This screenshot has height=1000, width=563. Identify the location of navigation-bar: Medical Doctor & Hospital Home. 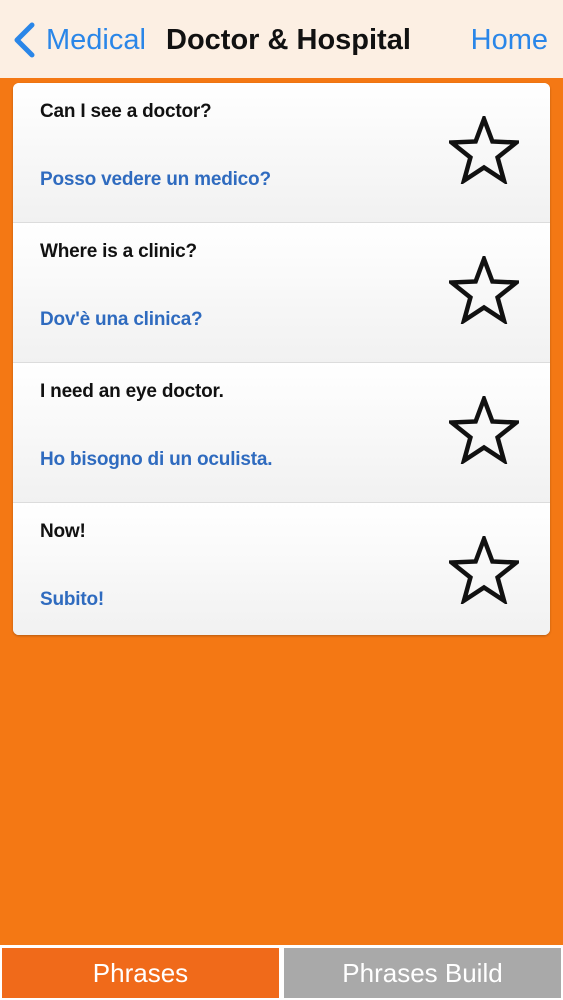
(281, 39).